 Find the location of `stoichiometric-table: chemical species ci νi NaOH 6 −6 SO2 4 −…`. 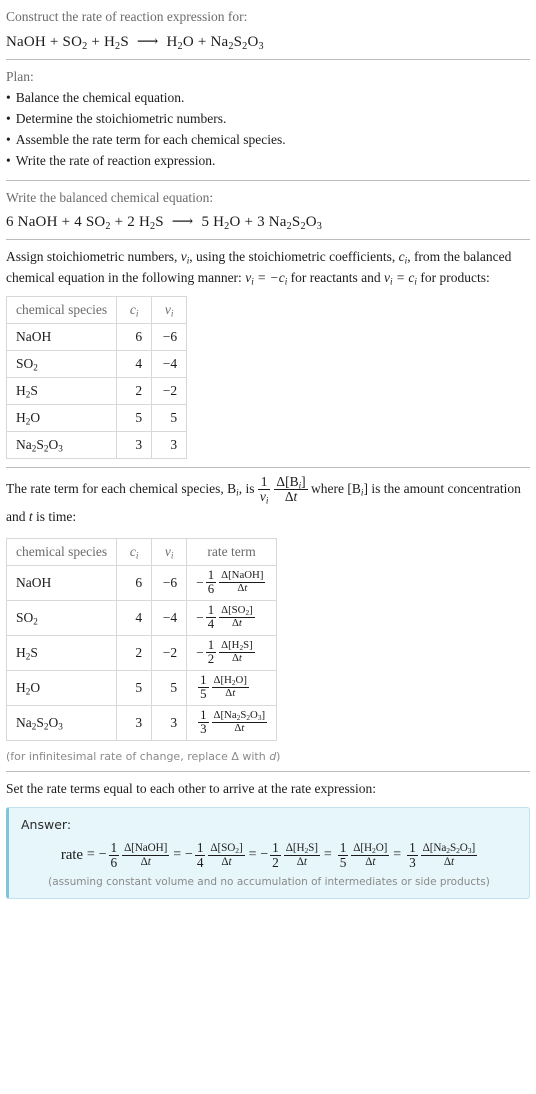

stoichiometric-table: chemical species ci νi NaOH 6 −6 SO2 4 −… is located at coordinates (96, 377).